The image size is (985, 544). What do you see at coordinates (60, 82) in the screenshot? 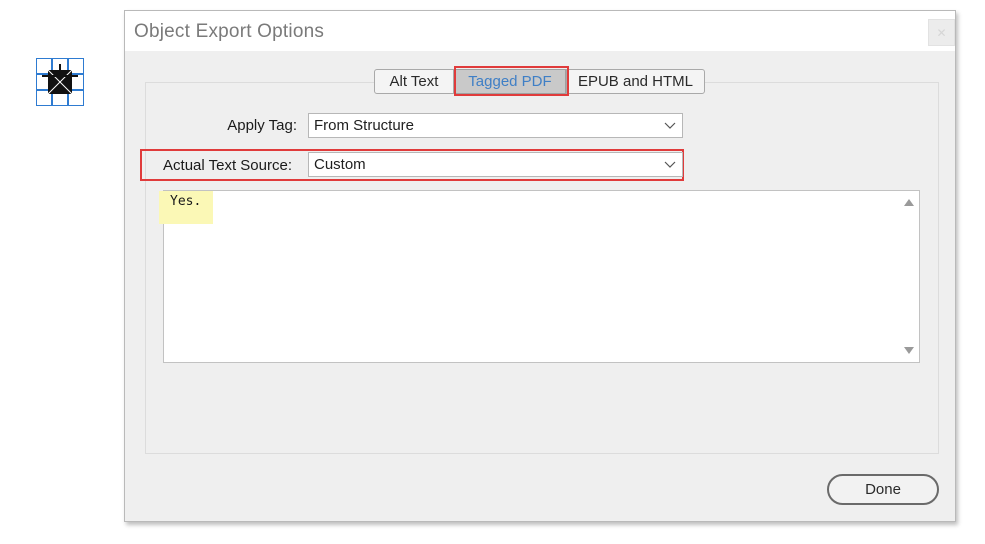
I see `selected-object-icon` at bounding box center [60, 82].